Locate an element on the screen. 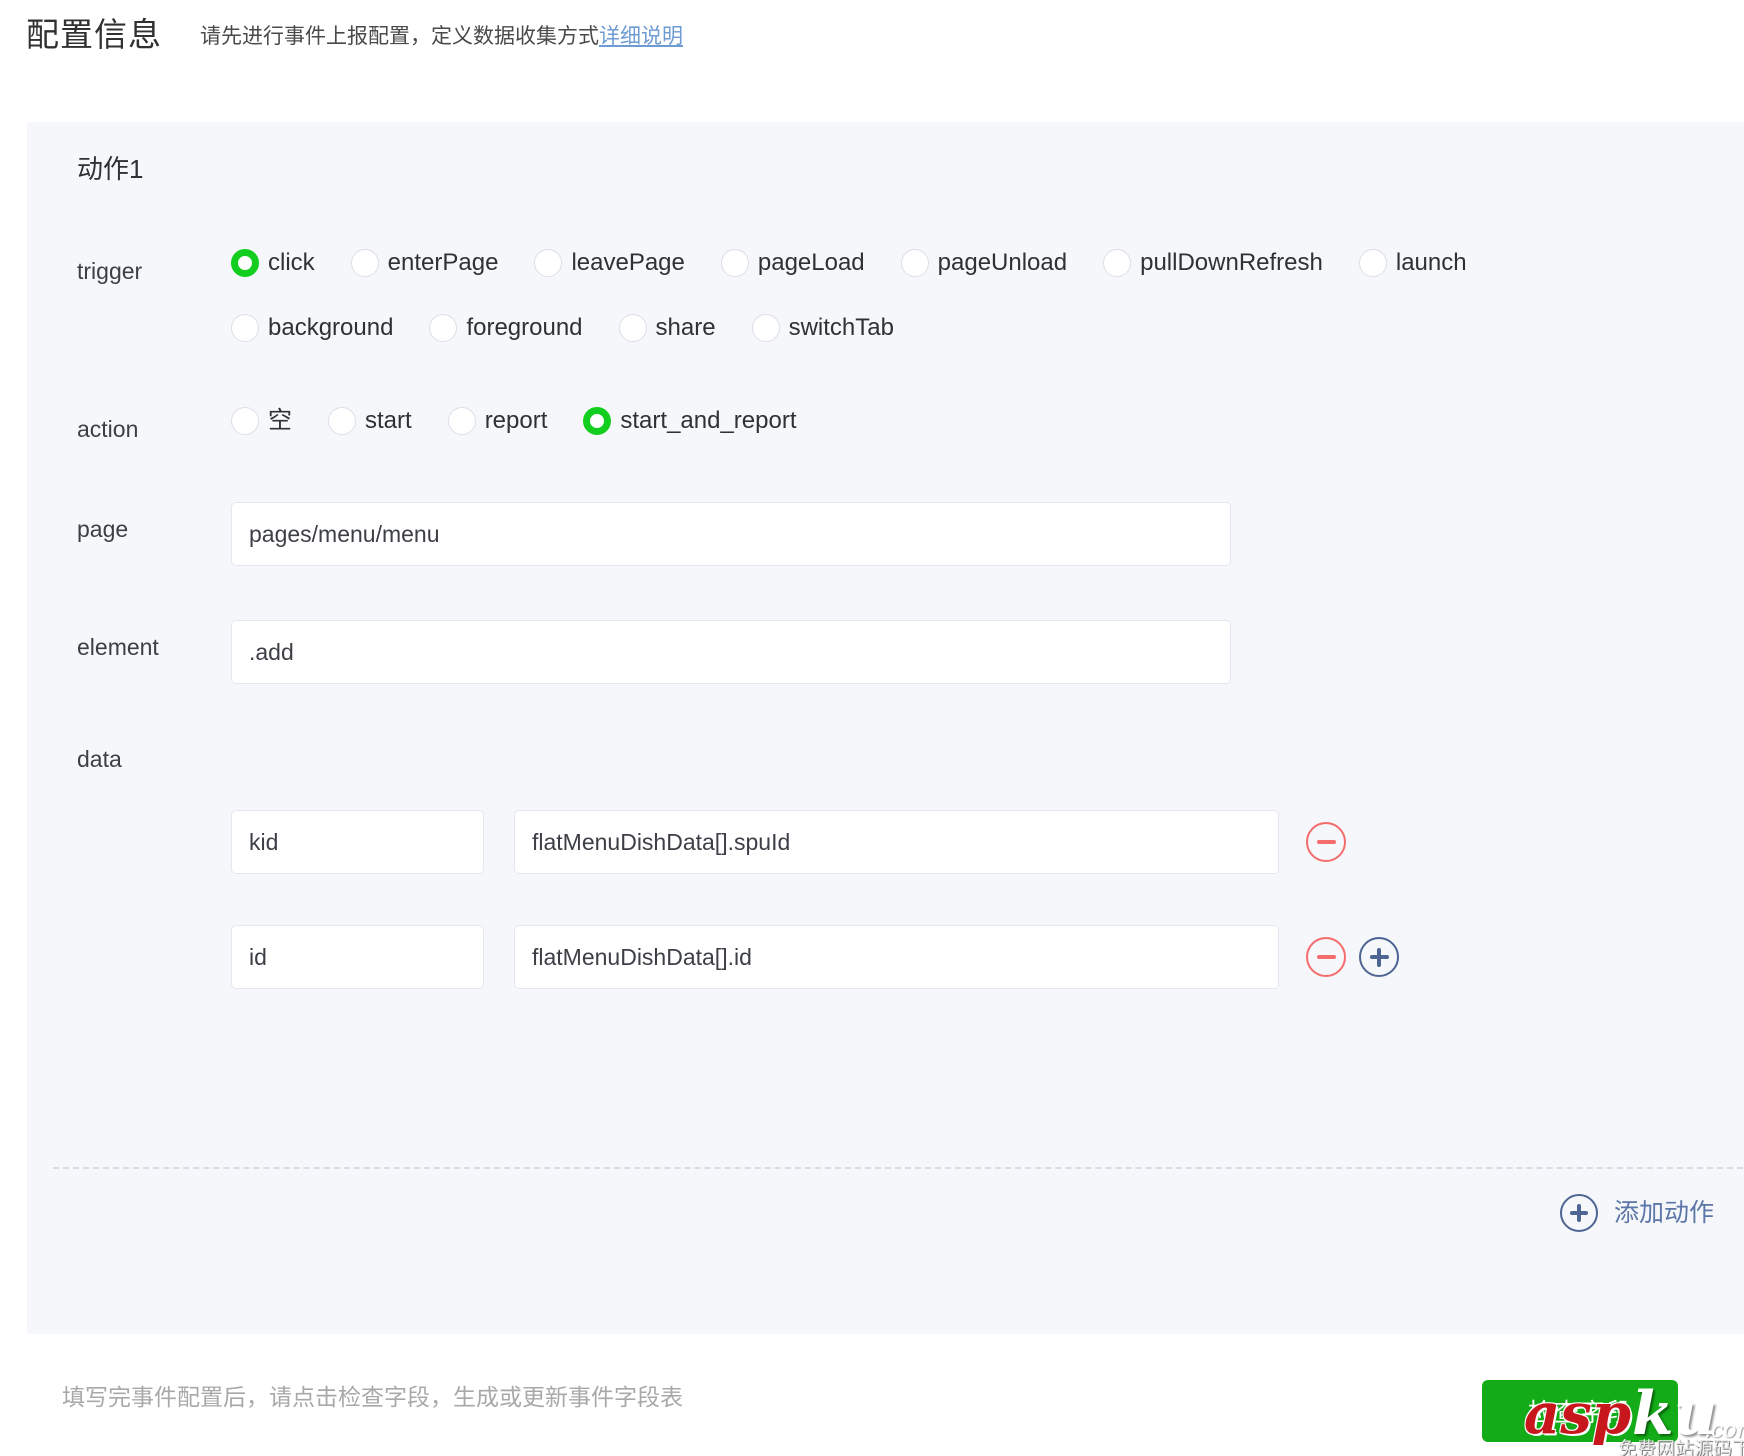  radio-label: pageLoad is located at coordinates (811, 262).